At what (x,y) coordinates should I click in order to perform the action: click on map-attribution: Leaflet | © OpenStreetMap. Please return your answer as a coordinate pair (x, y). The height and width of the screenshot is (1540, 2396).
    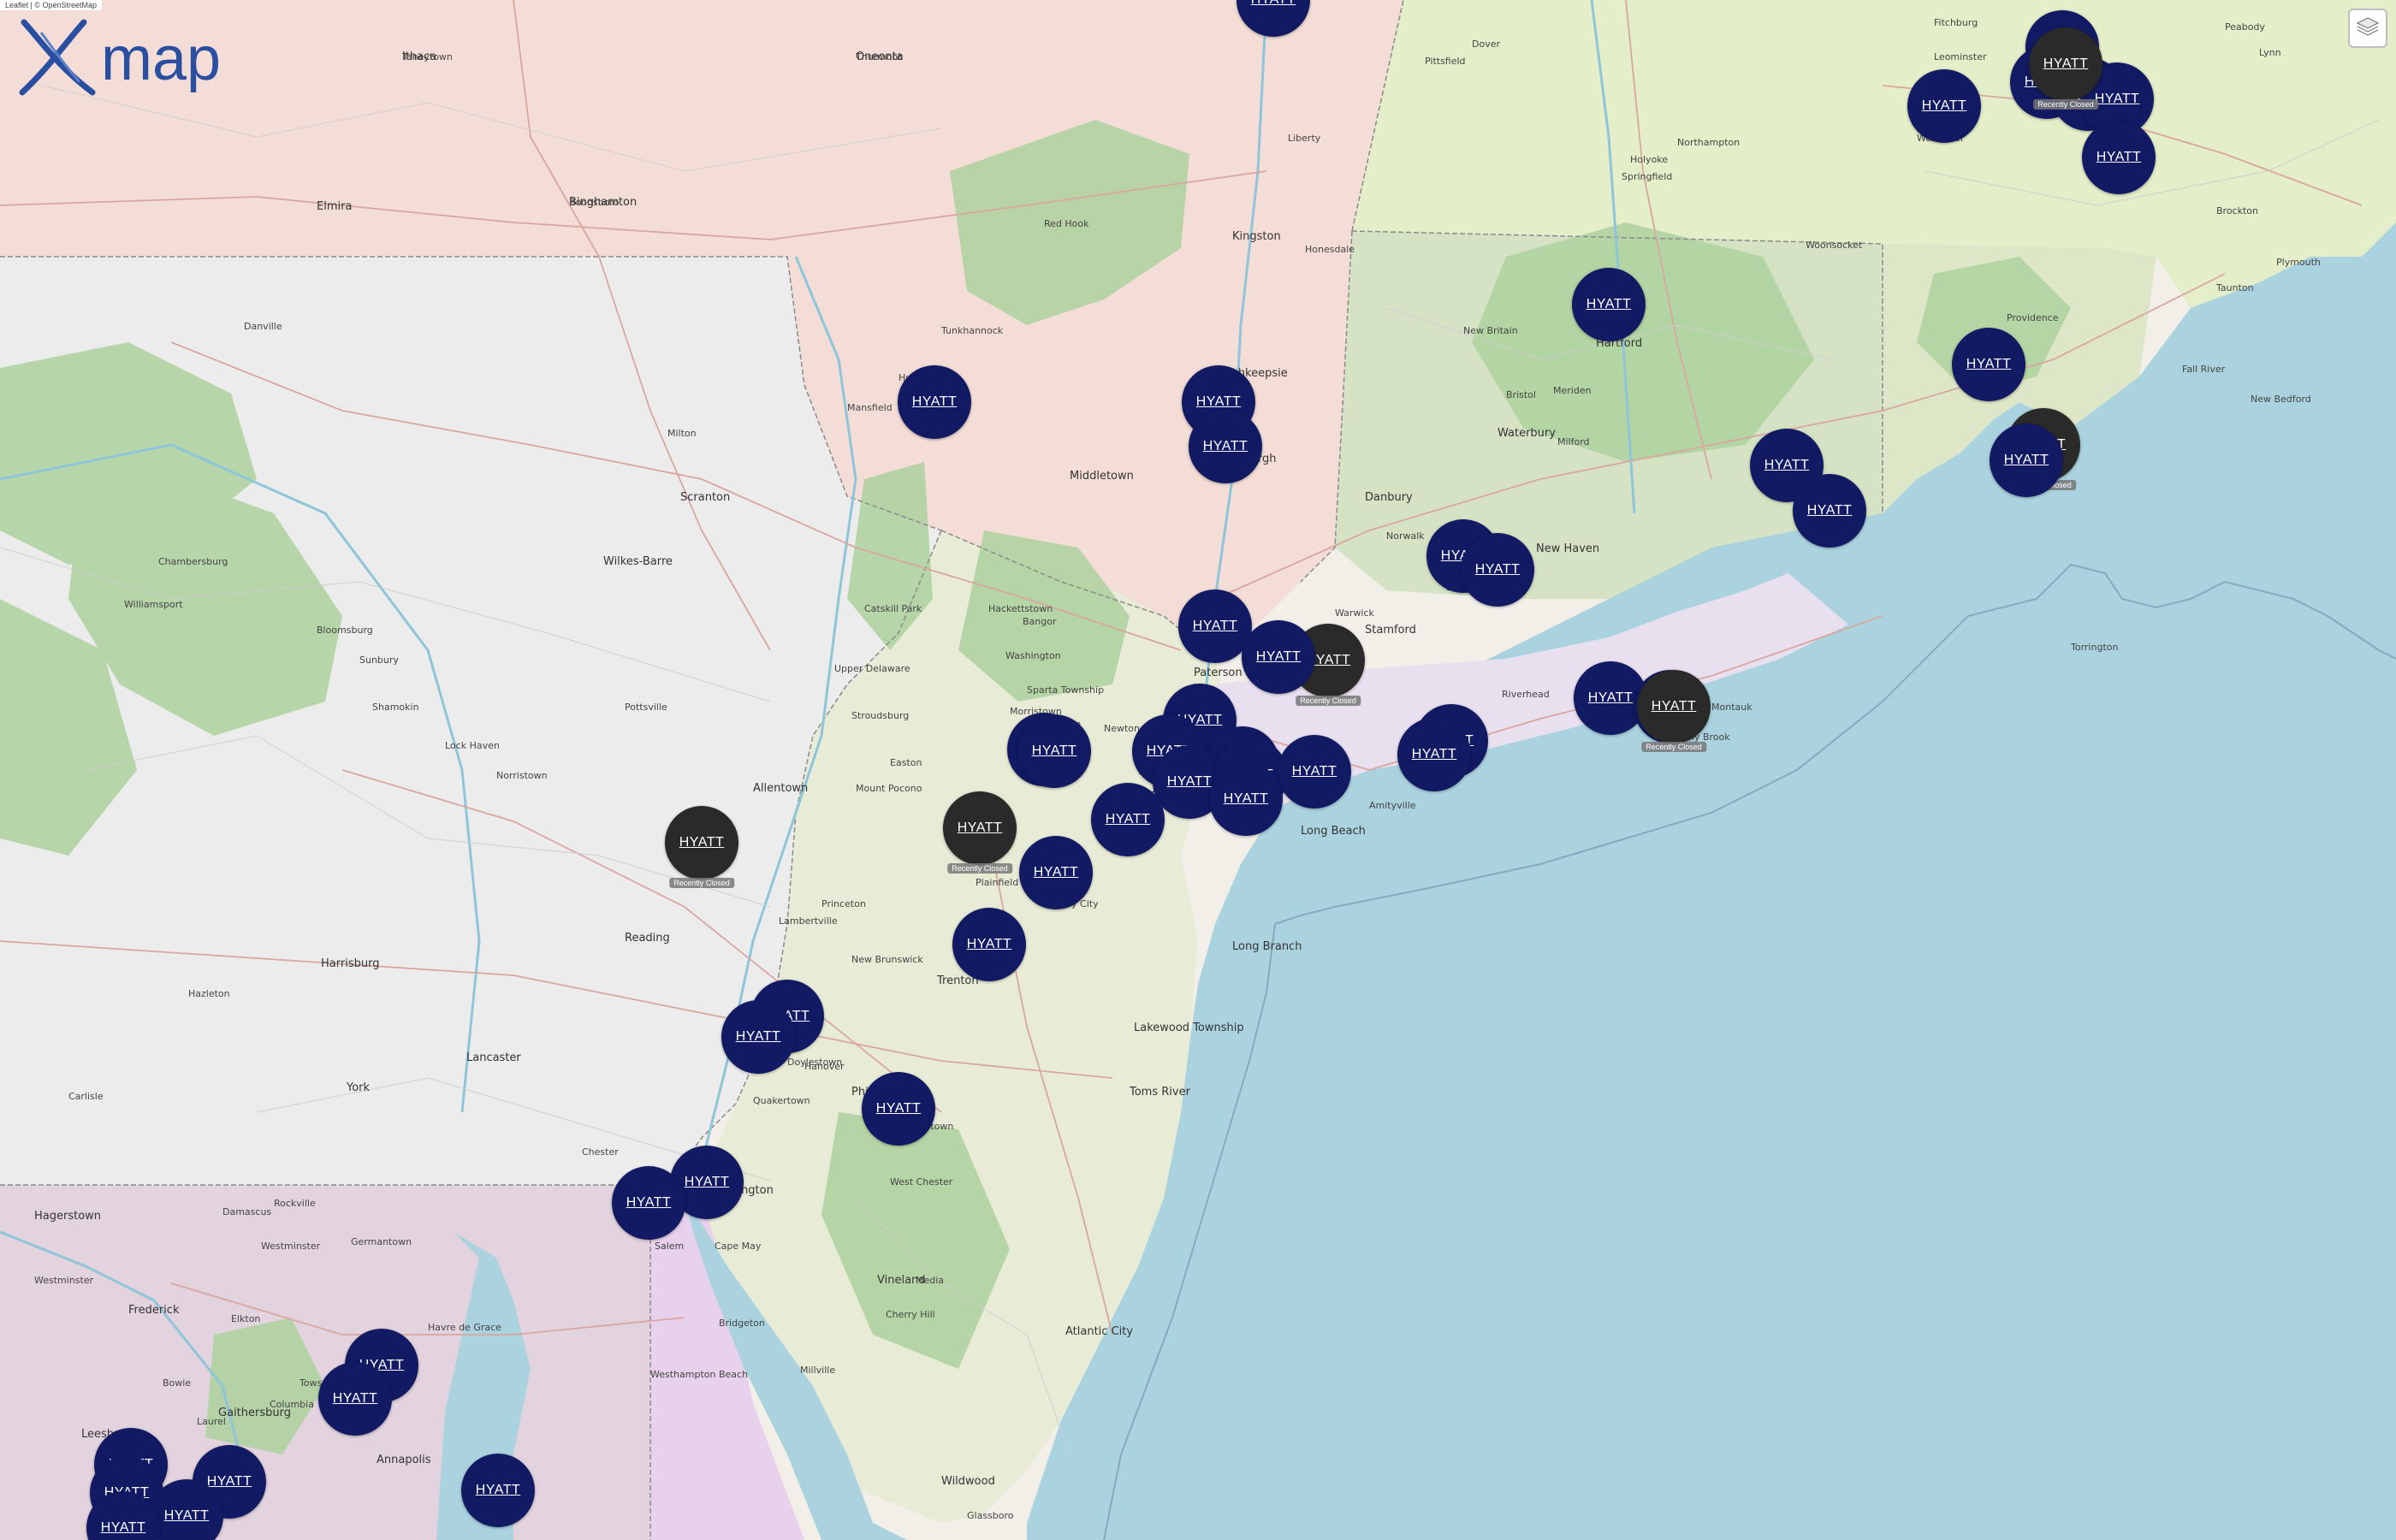
    Looking at the image, I should click on (51, 5).